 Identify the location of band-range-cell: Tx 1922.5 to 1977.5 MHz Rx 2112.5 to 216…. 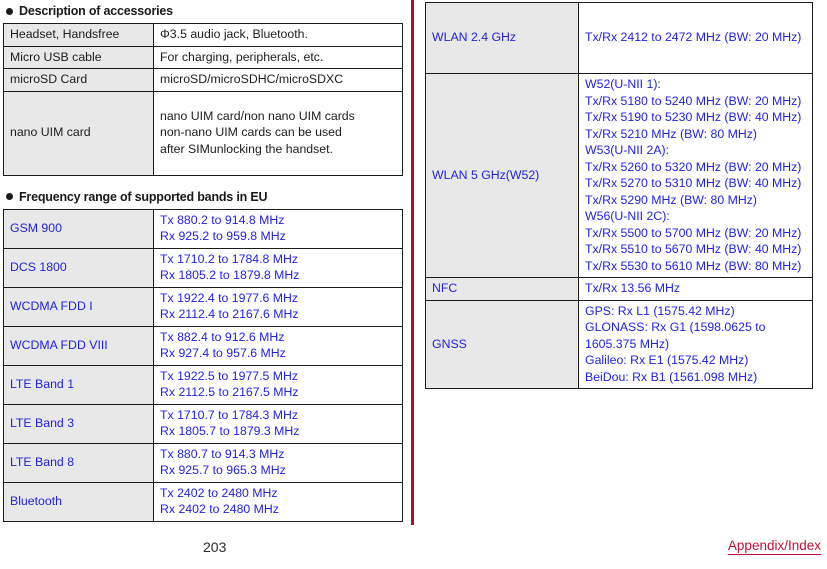
(278, 384).